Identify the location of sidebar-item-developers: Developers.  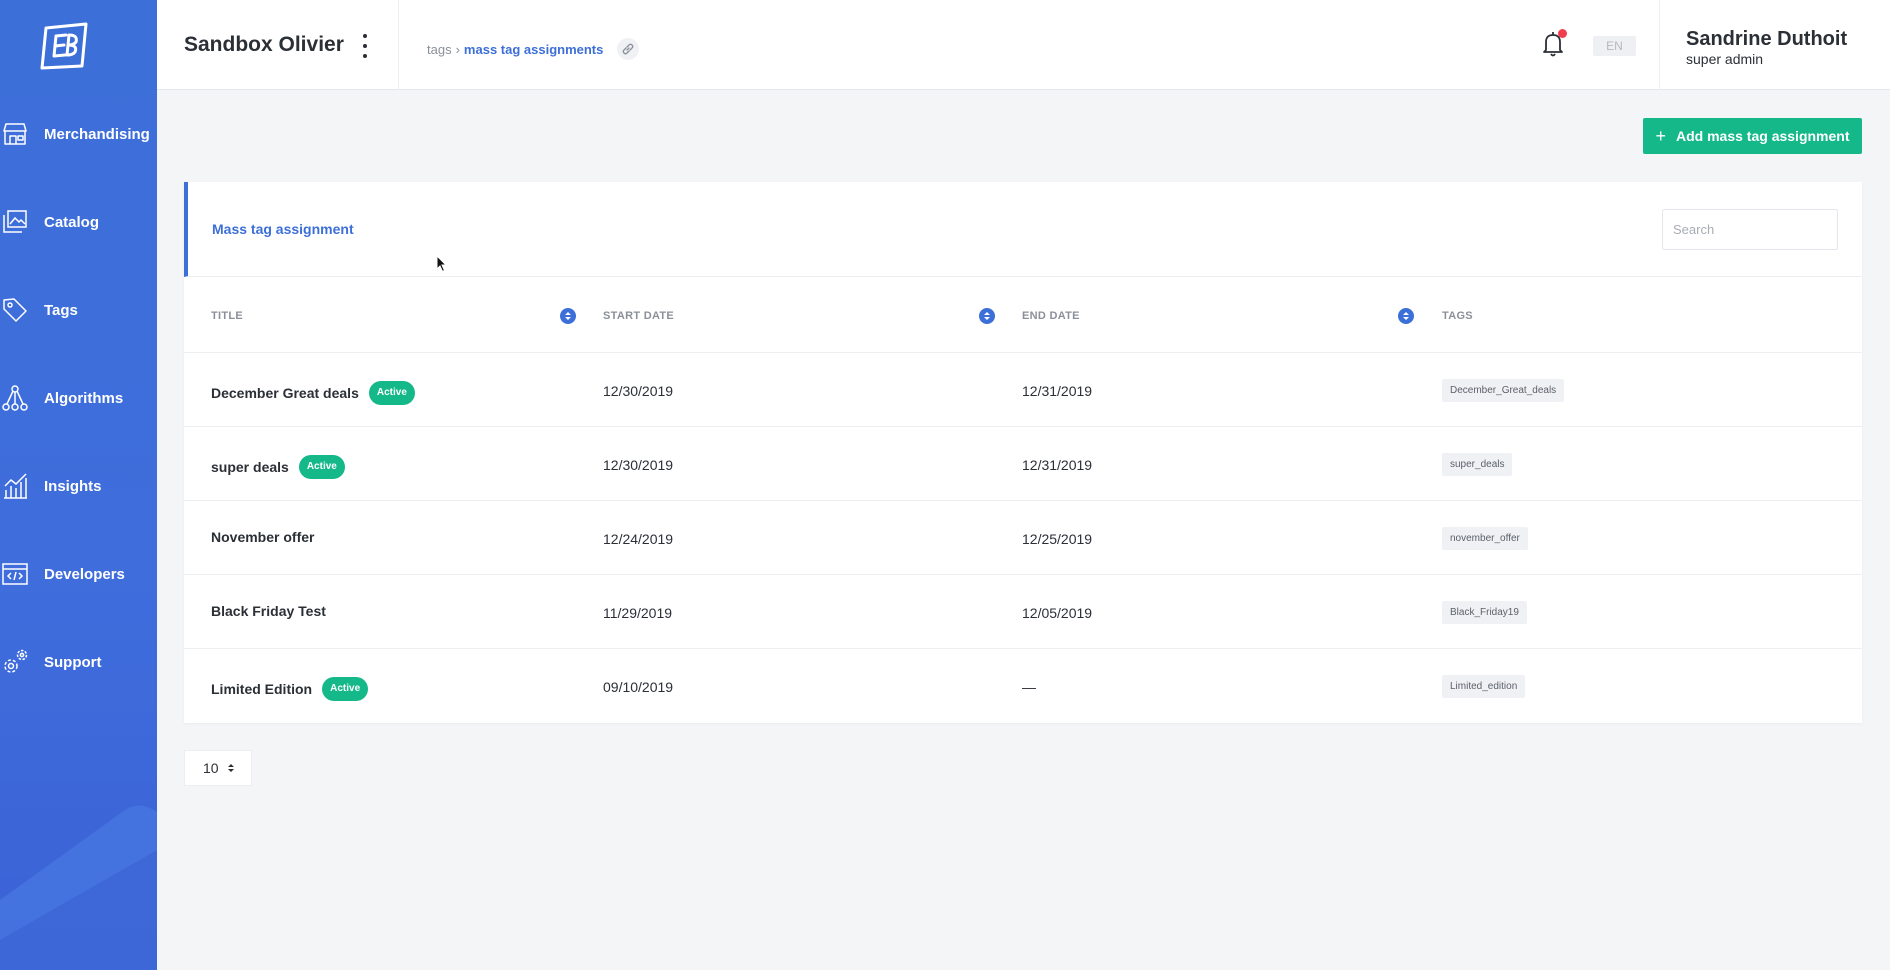
(78, 574).